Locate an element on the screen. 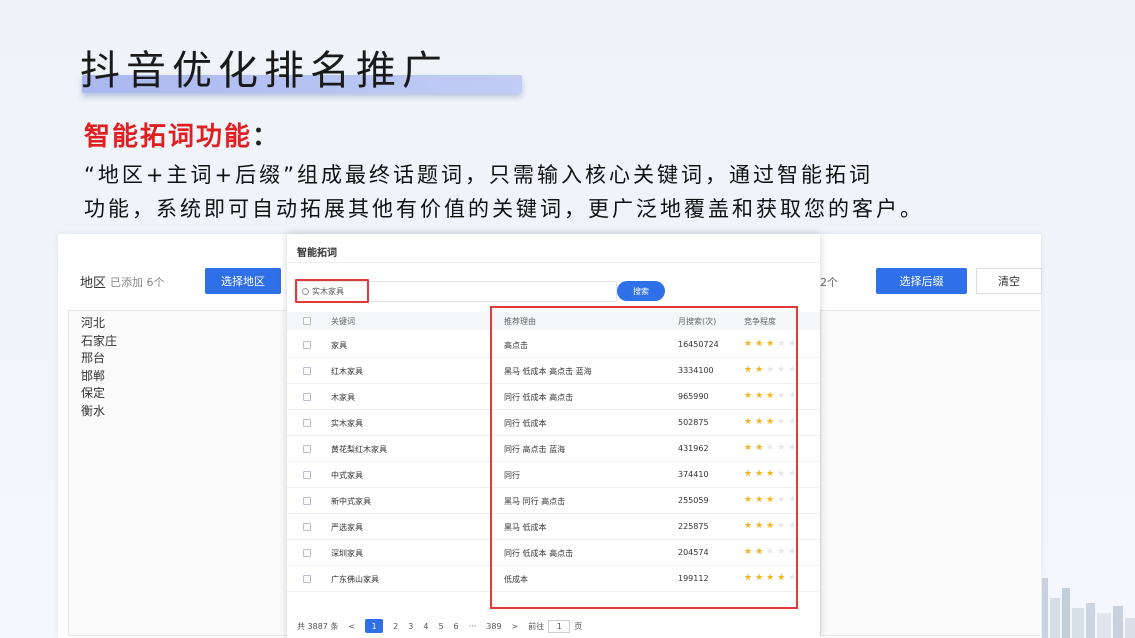 The image size is (1135, 638). goto-suffix: 页 is located at coordinates (578, 626).